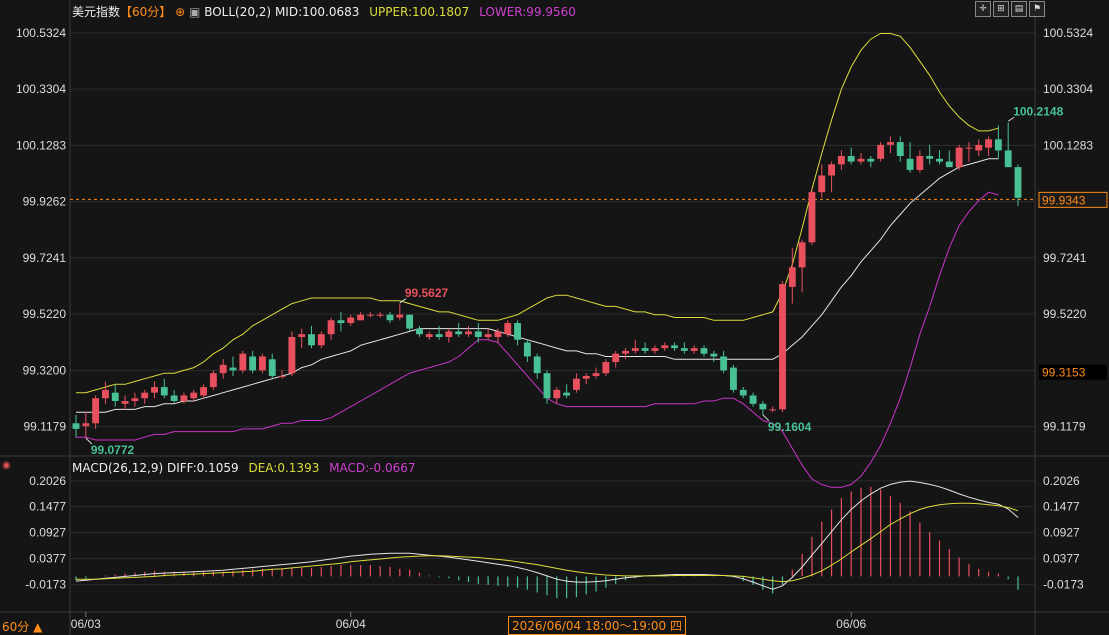 This screenshot has width=1109, height=635. I want to click on dea-line, so click(547, 542).